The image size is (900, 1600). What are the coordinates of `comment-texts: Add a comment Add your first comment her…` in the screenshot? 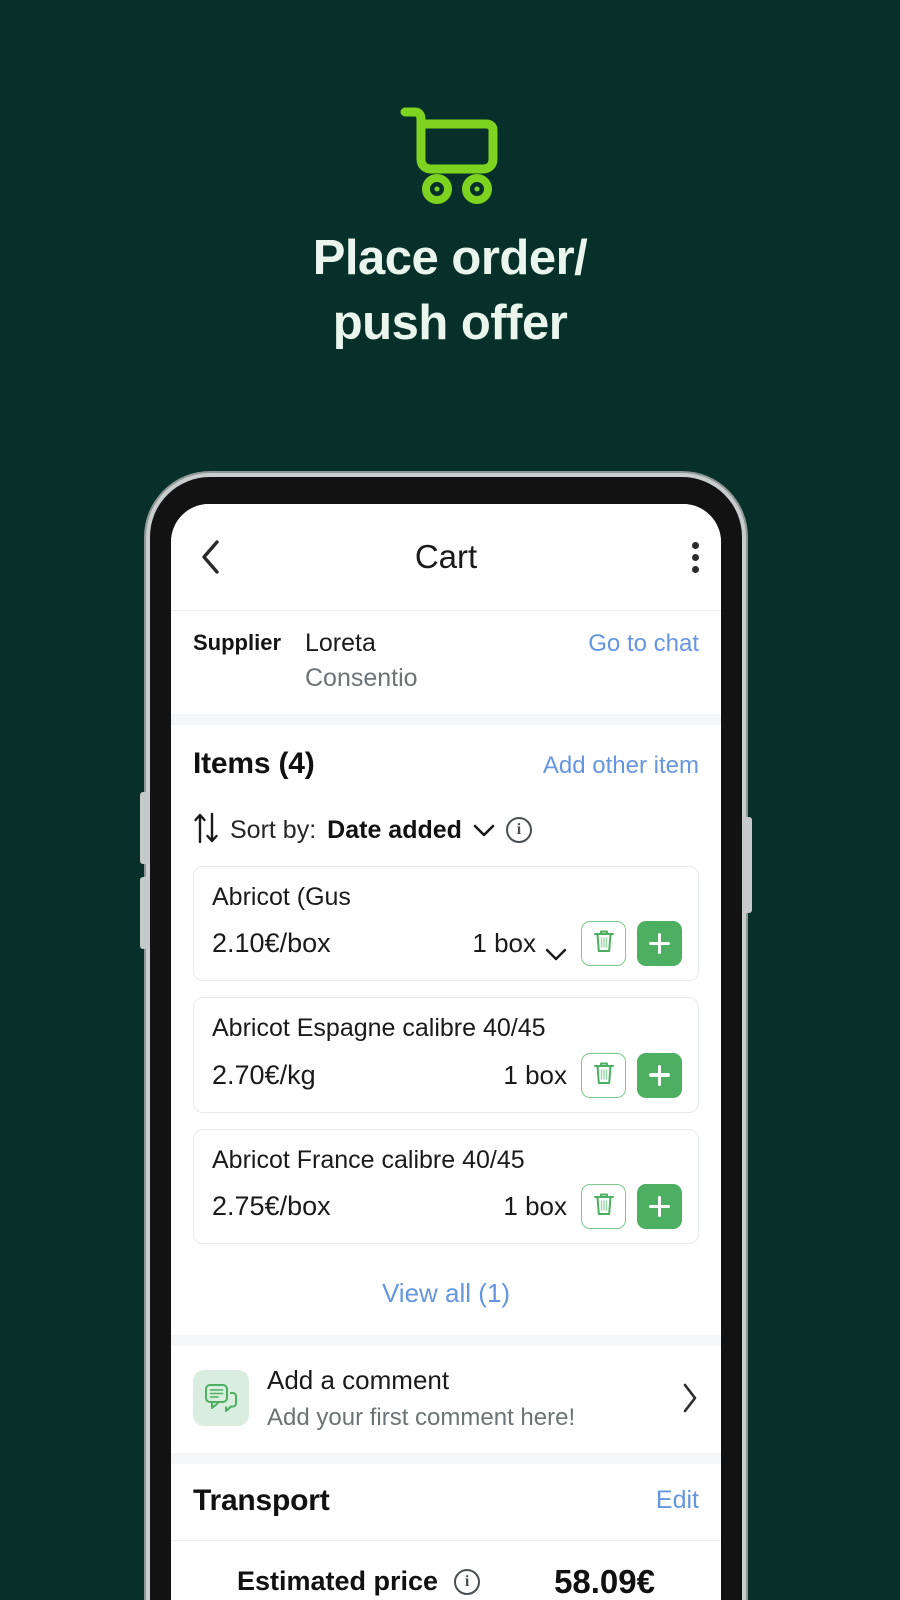 It's located at (465, 1398).